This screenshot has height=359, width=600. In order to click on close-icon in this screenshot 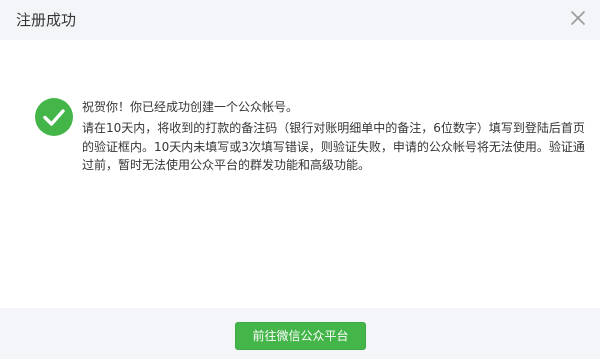, I will do `click(578, 18)`.